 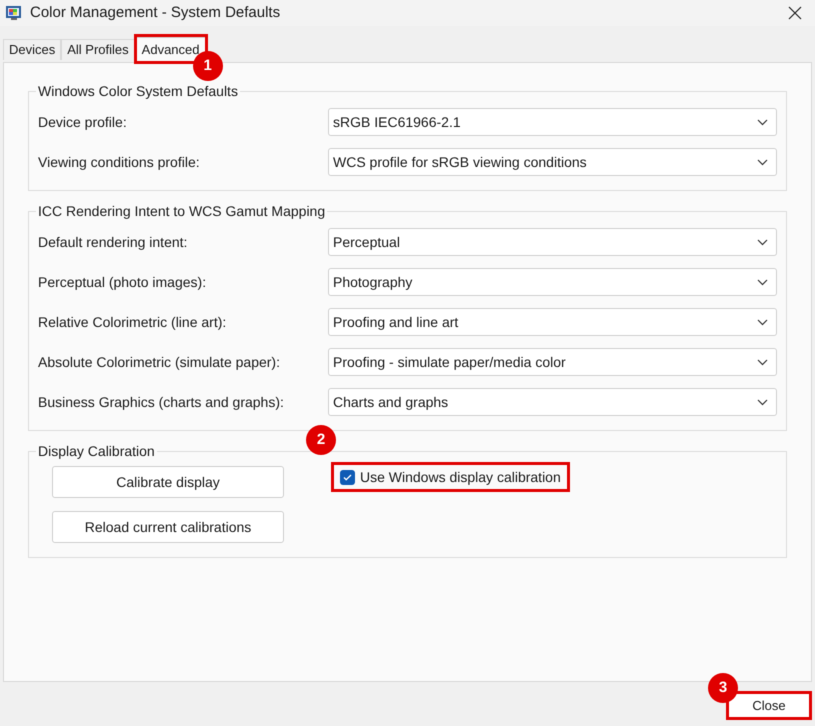 I want to click on group-title: ICC Rendering Intent to WCS Gamut Mapping, so click(x=181, y=211).